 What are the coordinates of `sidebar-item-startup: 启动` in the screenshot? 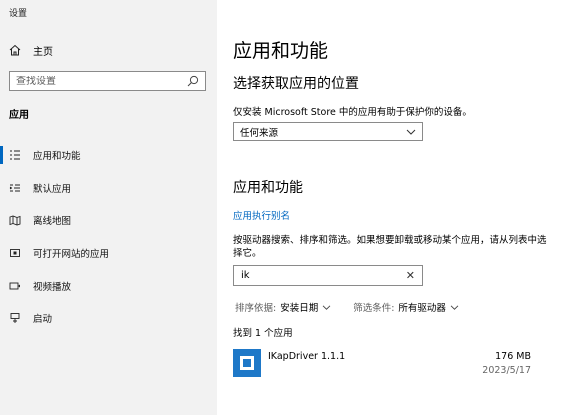 It's located at (108, 318).